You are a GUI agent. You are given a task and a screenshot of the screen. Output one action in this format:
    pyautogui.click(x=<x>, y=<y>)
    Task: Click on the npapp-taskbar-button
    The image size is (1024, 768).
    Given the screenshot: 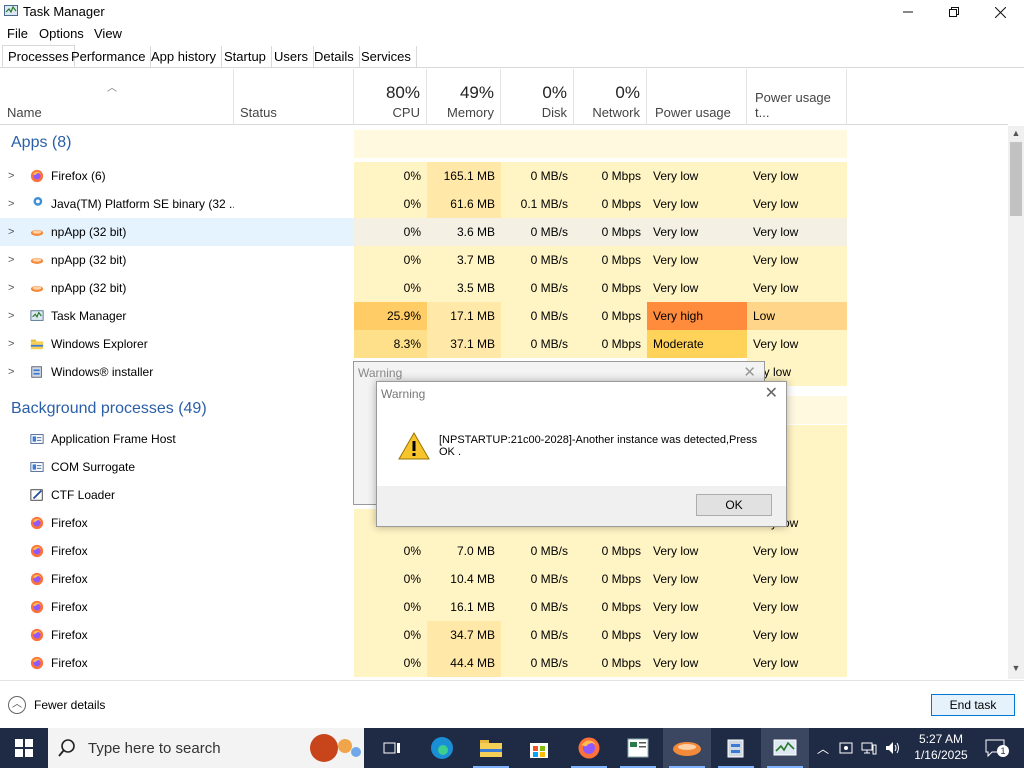 What is the action you would take?
    pyautogui.click(x=687, y=748)
    